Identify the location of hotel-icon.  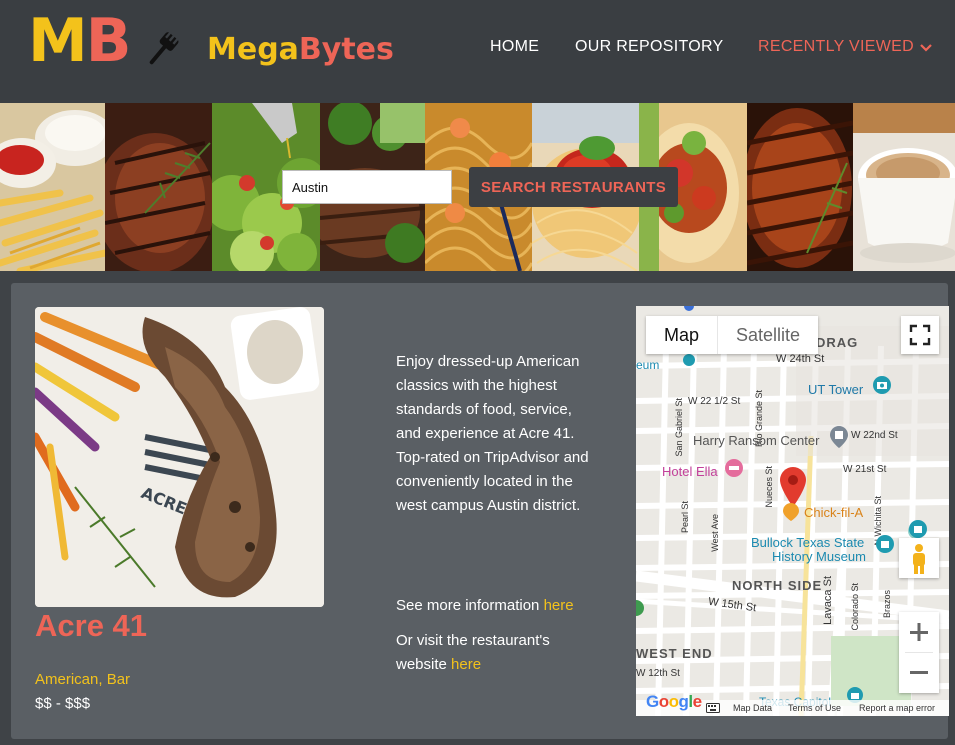
(734, 469).